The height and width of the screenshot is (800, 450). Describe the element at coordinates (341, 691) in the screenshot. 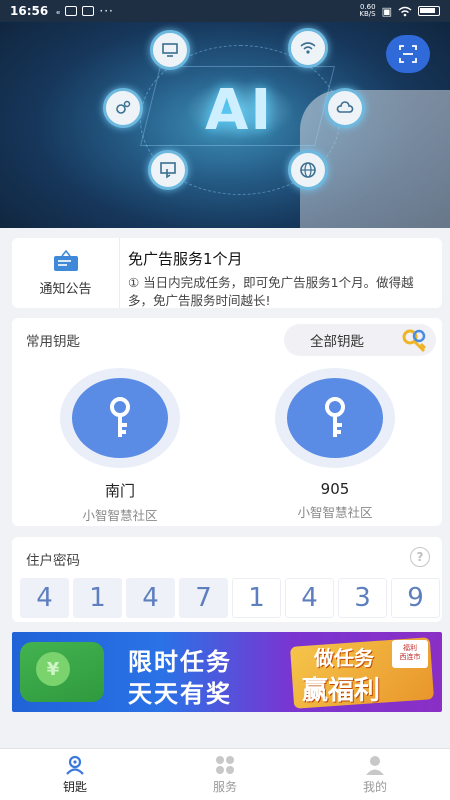

I see `promo-badge-line2: 赢福利` at that location.